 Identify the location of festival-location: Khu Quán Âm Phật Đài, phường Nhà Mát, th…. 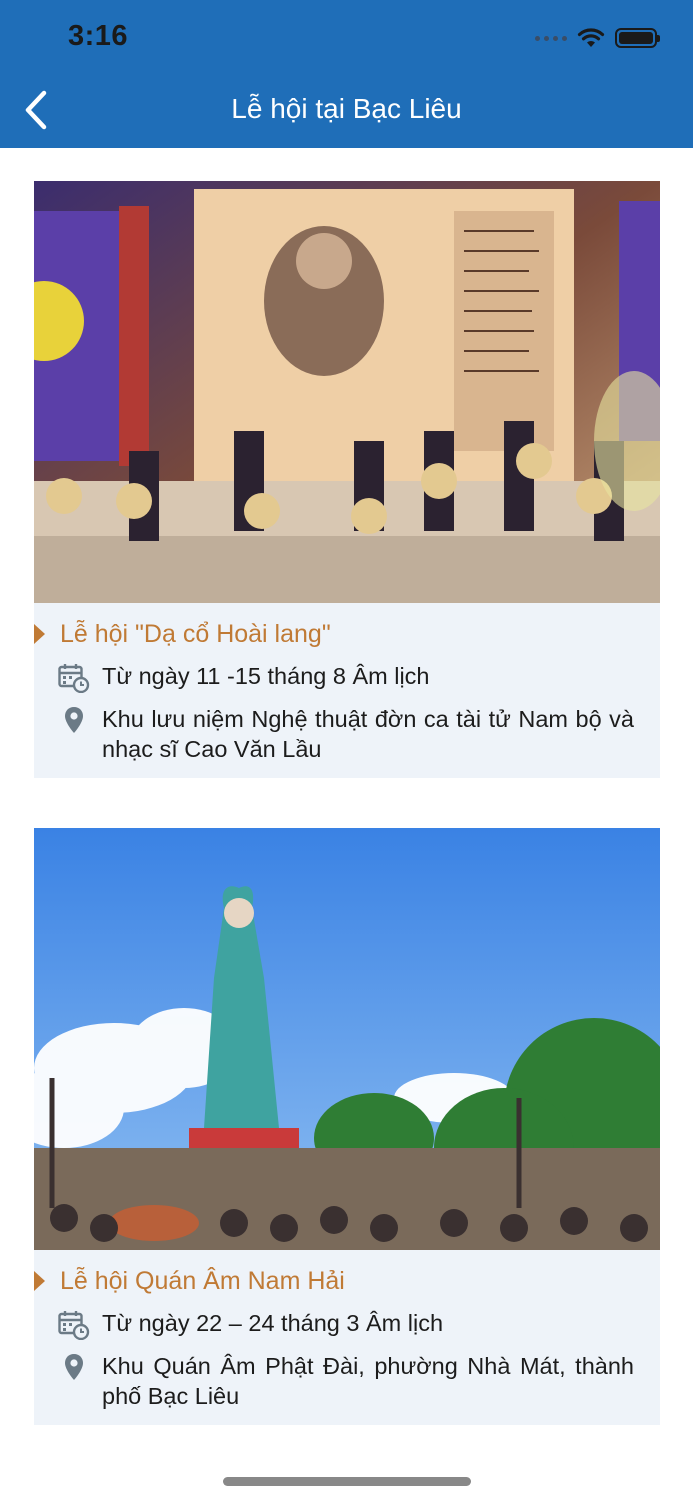
(368, 1381).